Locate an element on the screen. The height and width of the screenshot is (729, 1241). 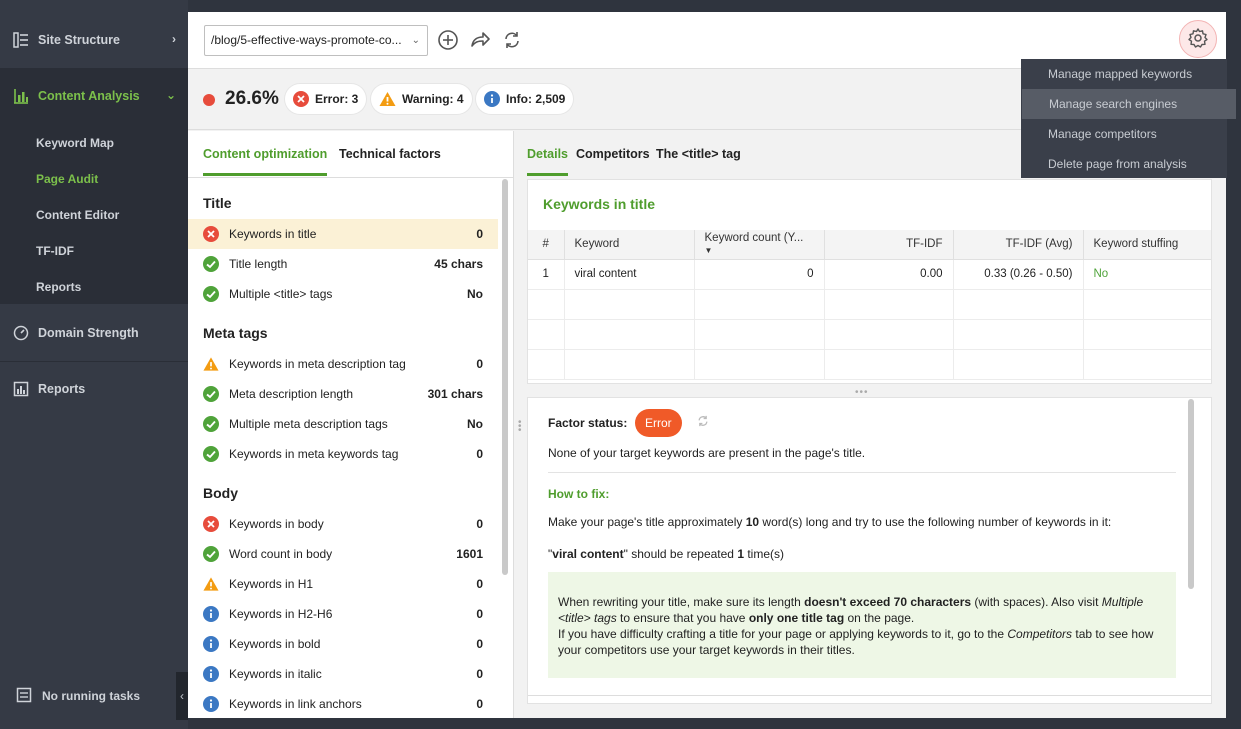
sidebar-subitem-content-editor: Content Editor is located at coordinates (77, 215).